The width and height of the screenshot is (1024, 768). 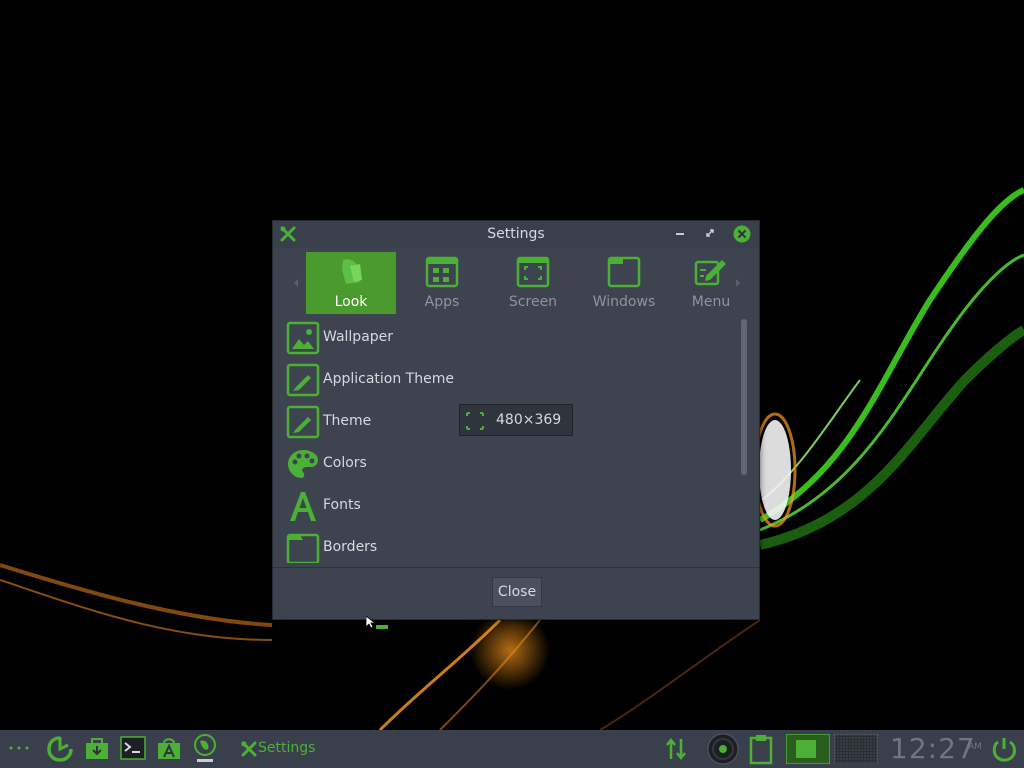 I want to click on network-arrows-icon, so click(x=676, y=749).